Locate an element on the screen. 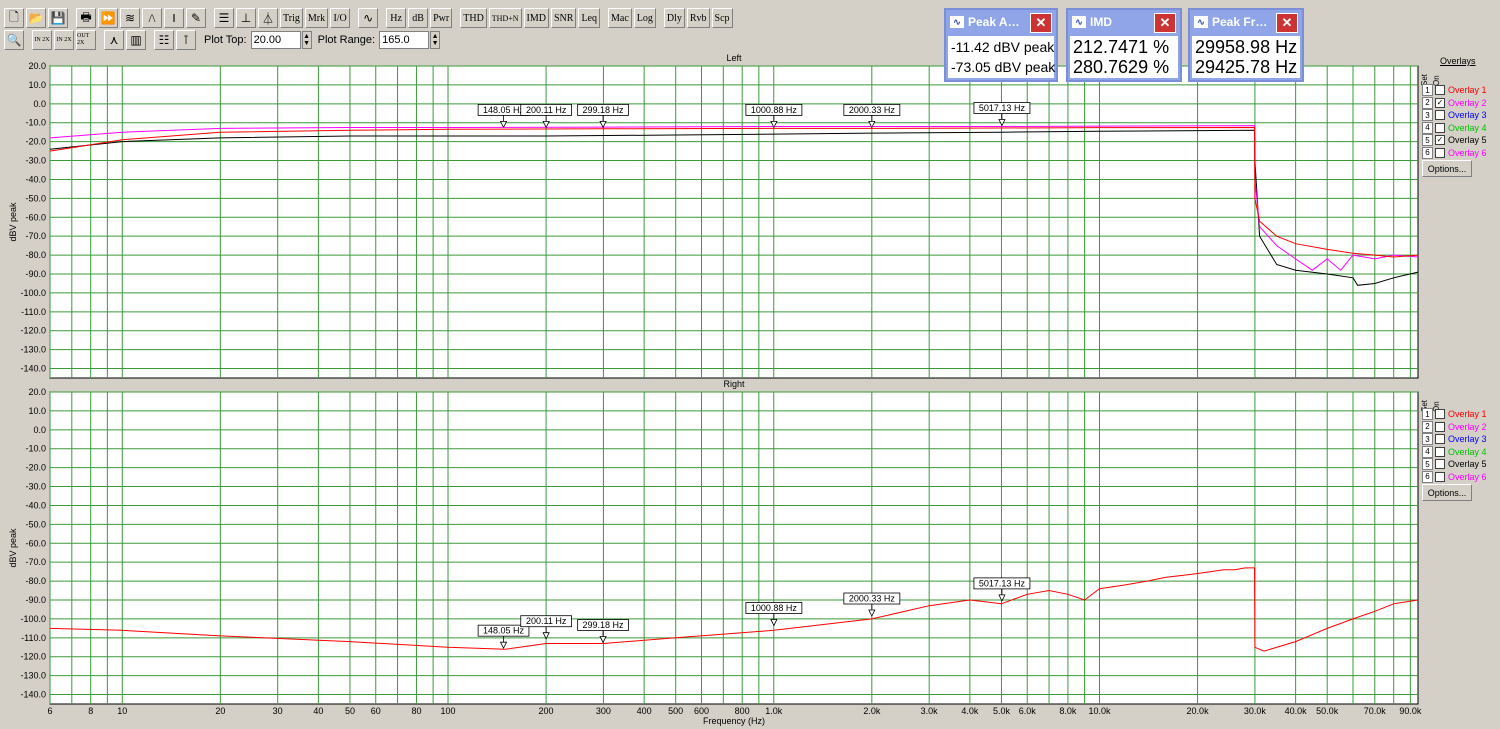 This screenshot has height=729, width=1500. x-axis-label: Frequency (Hz) is located at coordinates (734, 721).